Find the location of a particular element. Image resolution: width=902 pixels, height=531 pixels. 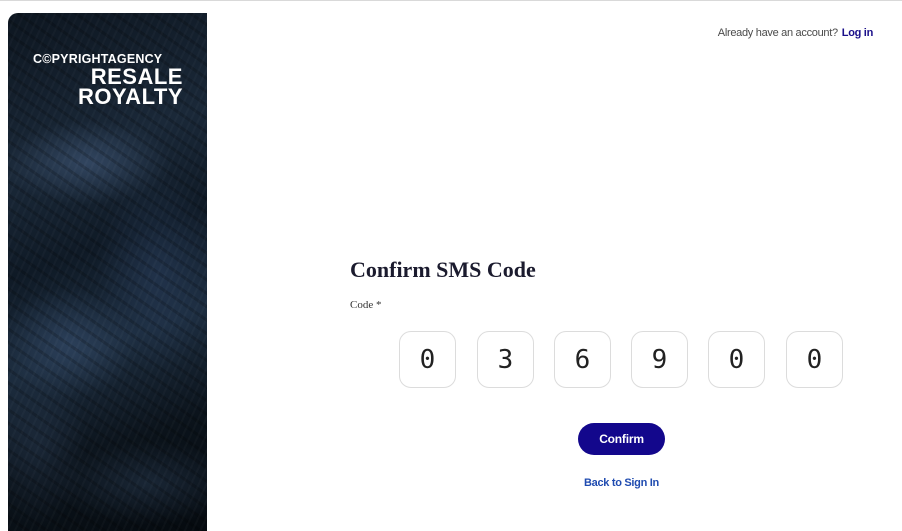

login-prompt: Already have an account? Log in is located at coordinates (795, 33).